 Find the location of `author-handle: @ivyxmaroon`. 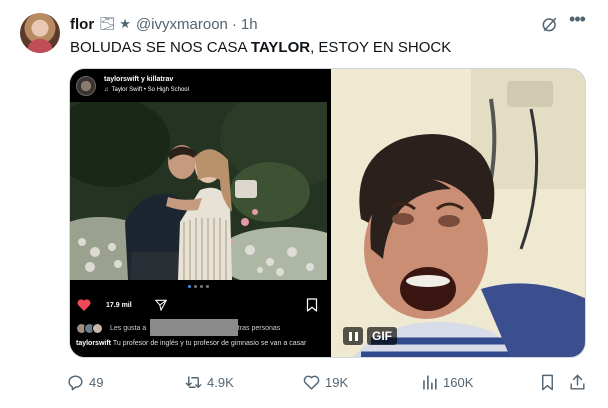

author-handle: @ivyxmaroon is located at coordinates (182, 24).